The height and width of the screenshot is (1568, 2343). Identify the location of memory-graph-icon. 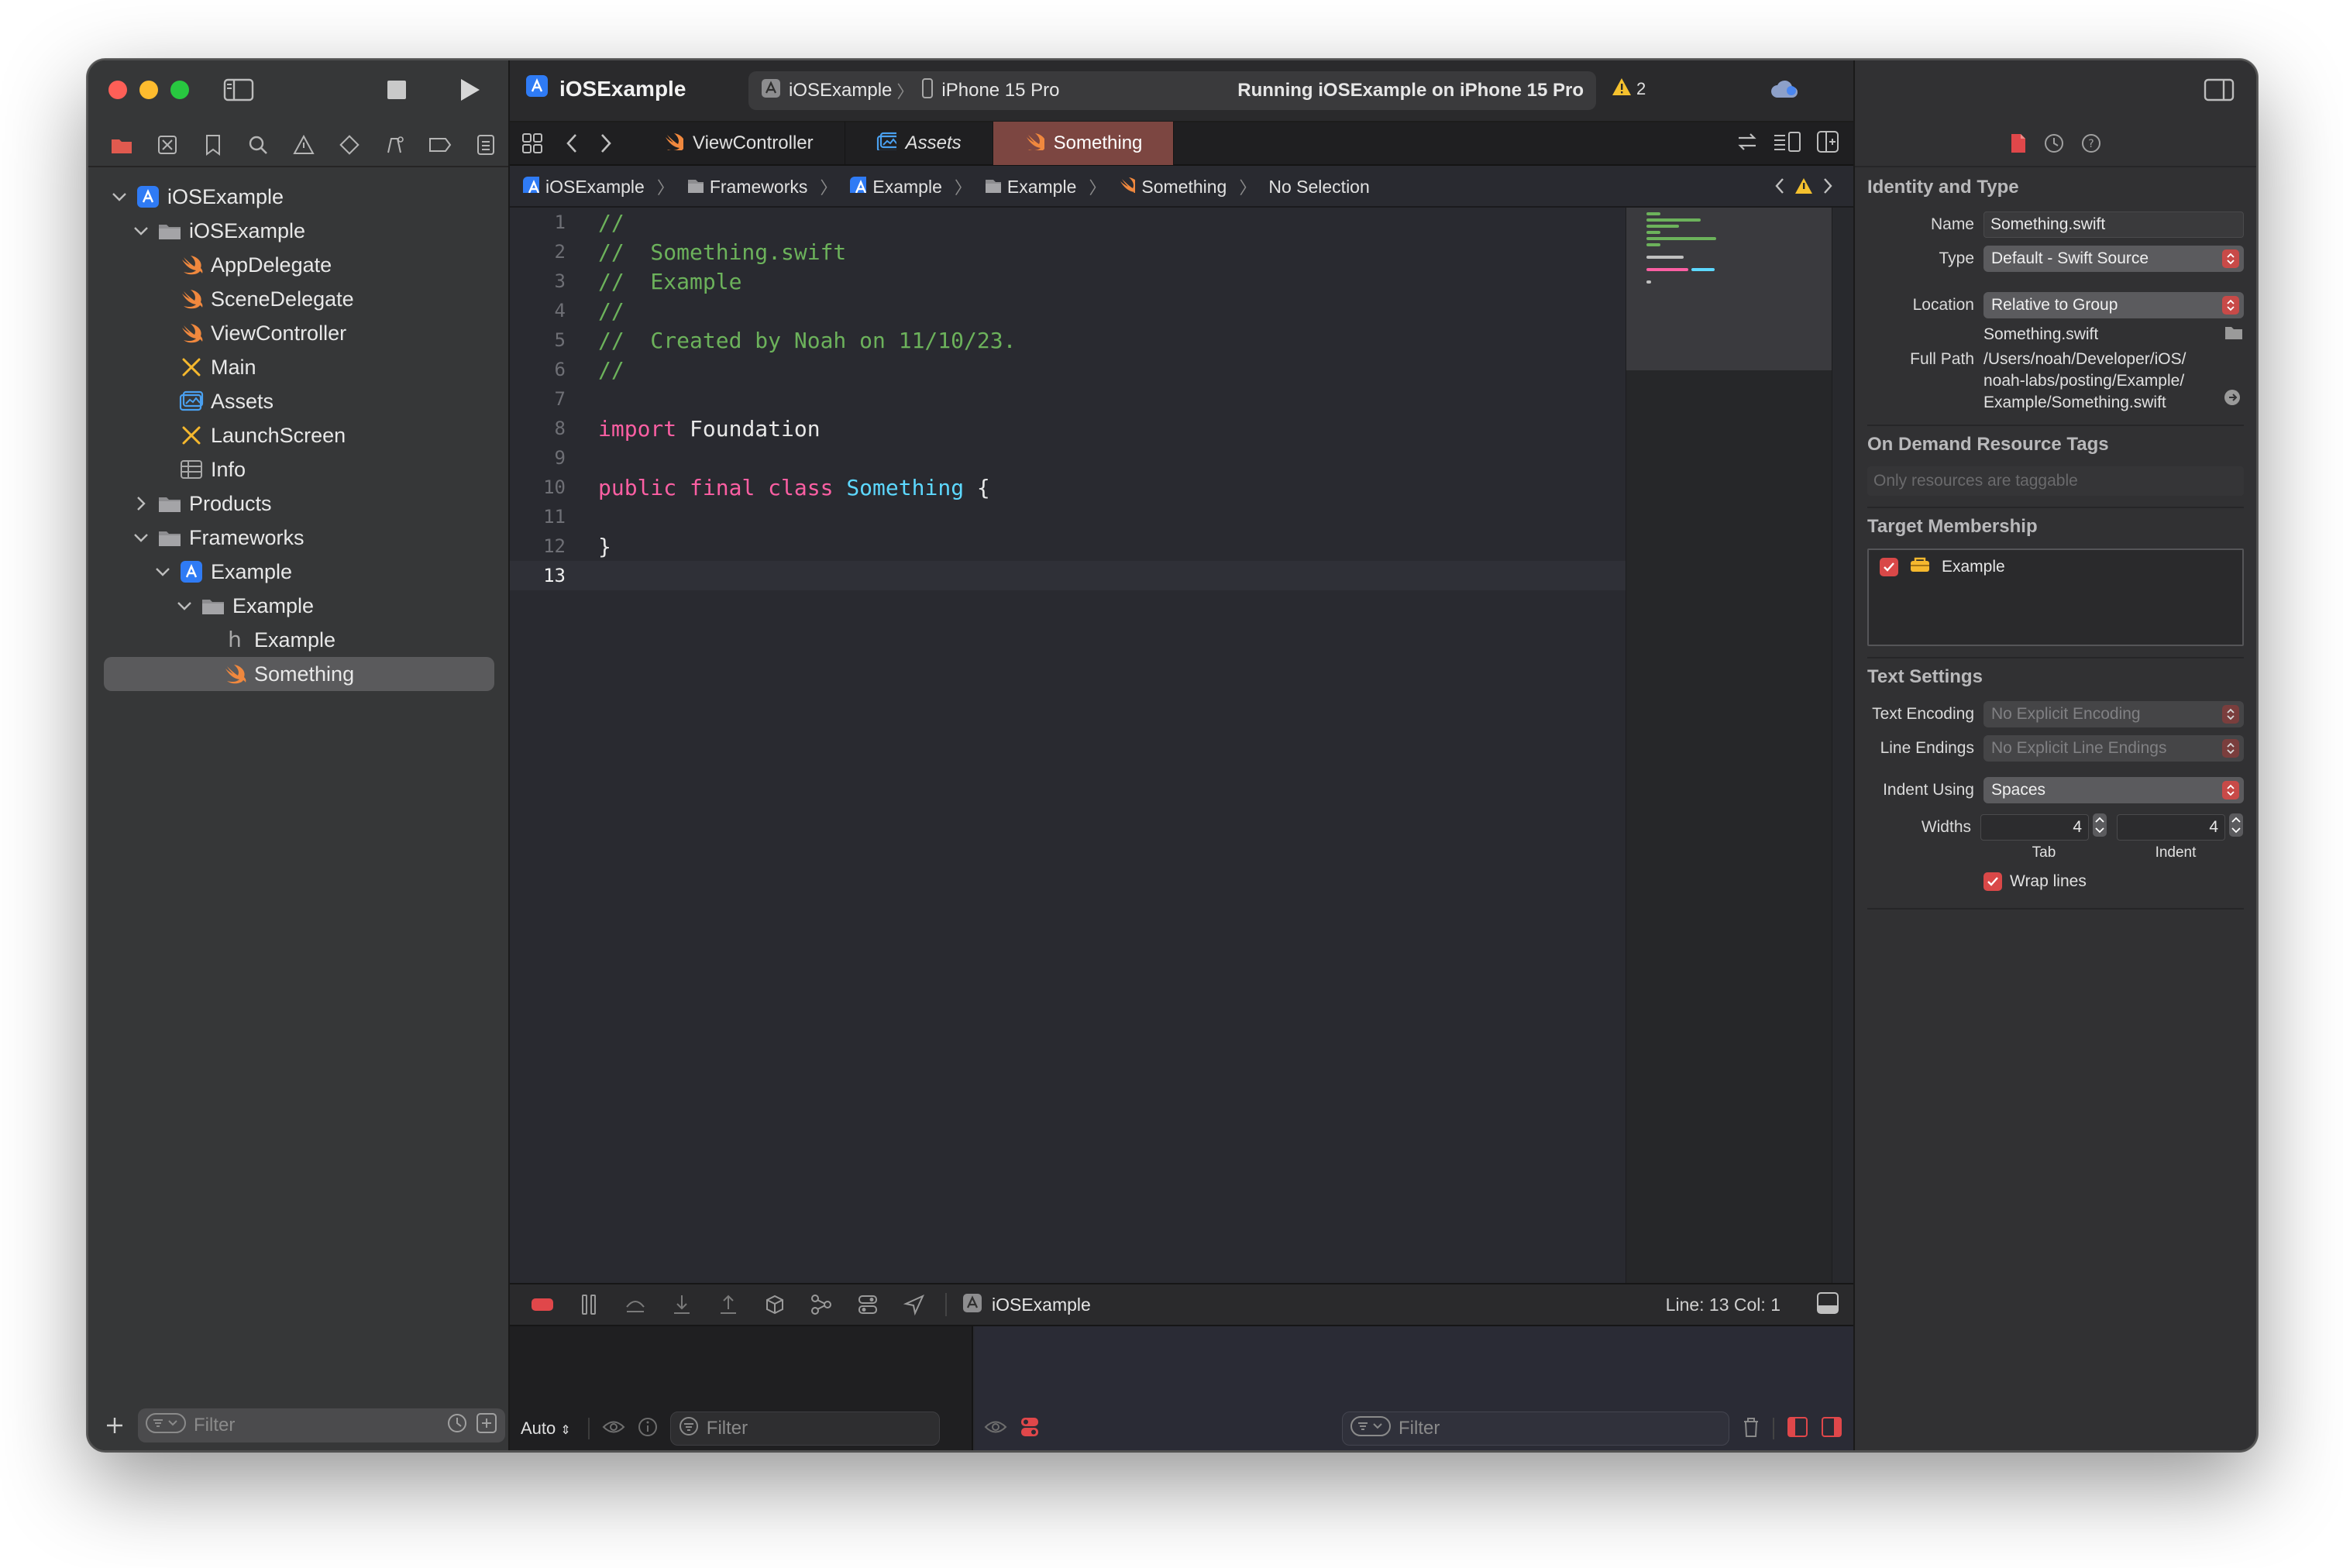
(821, 1304).